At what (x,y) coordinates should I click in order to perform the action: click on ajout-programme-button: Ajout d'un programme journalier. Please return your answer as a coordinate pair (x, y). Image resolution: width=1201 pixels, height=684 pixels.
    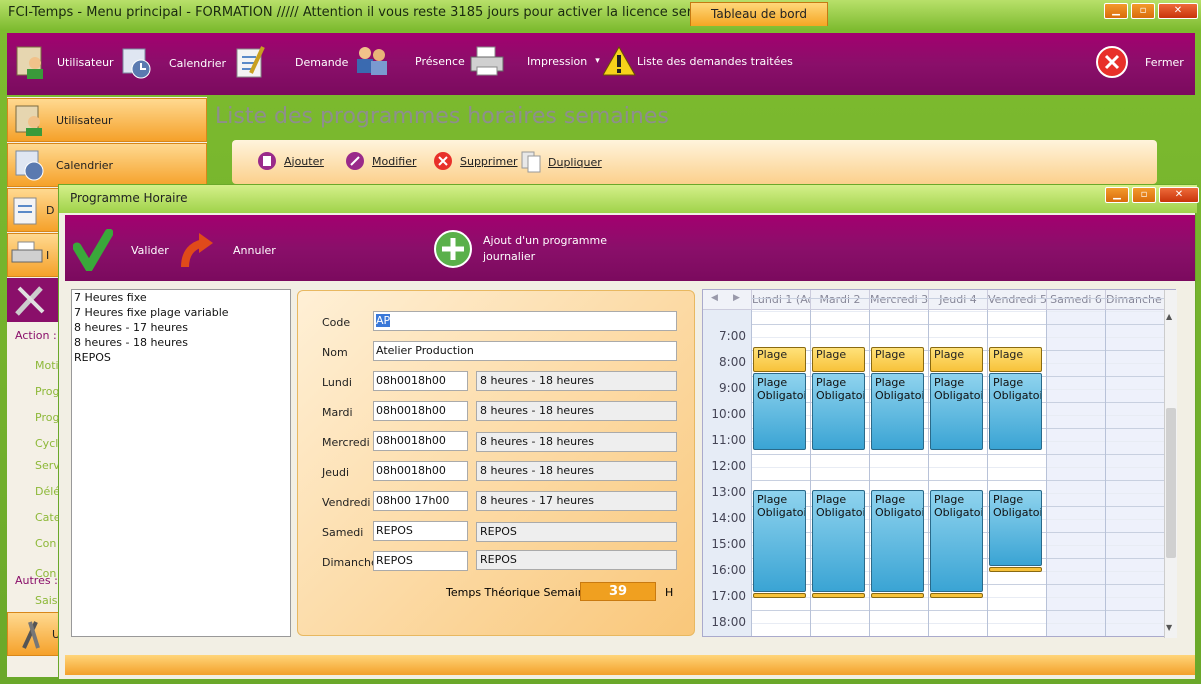
    Looking at the image, I should click on (520, 249).